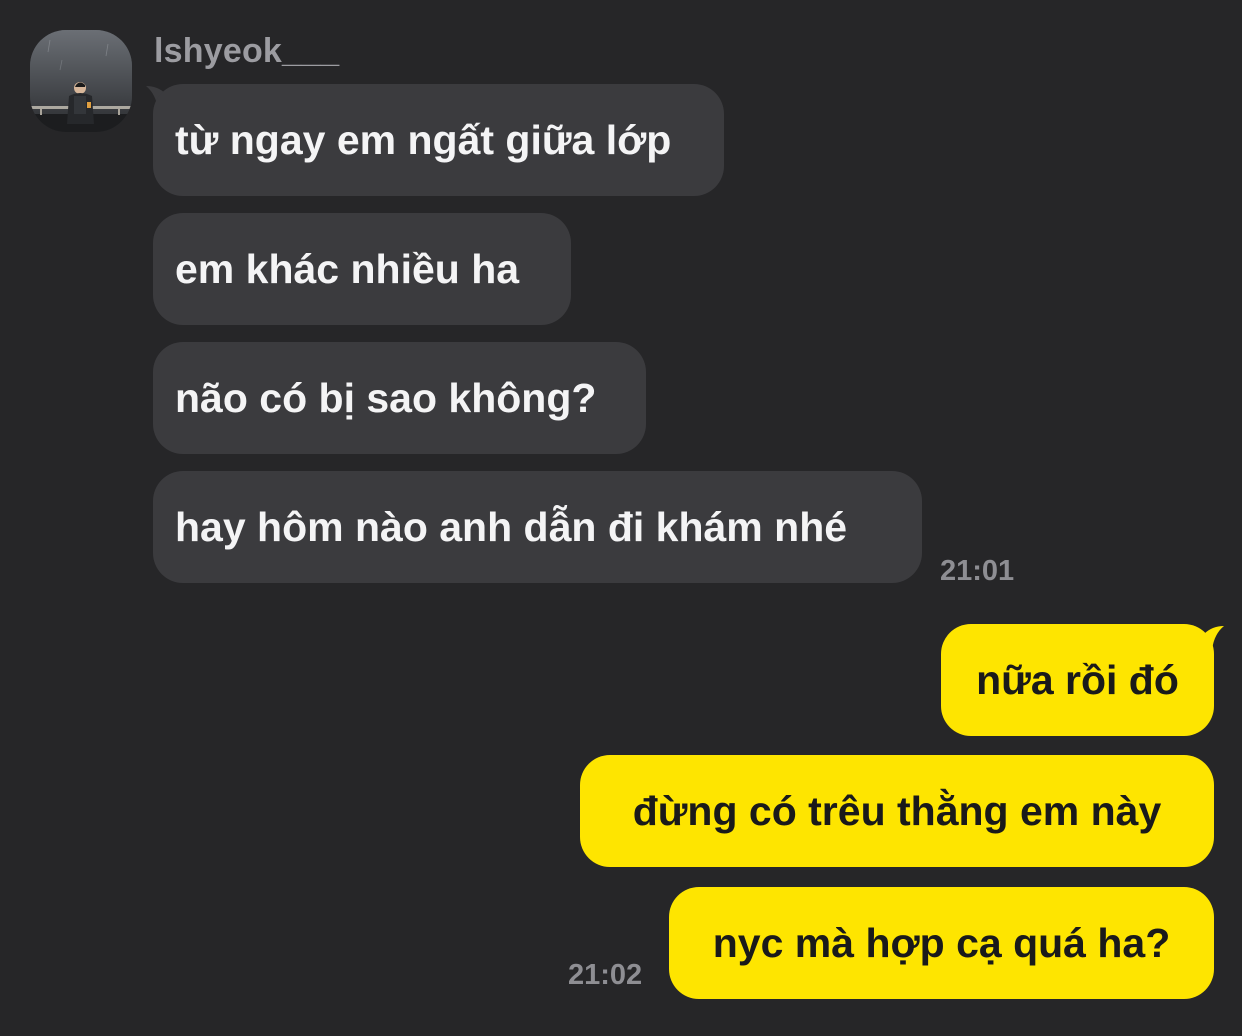  I want to click on avatar, so click(81, 81).